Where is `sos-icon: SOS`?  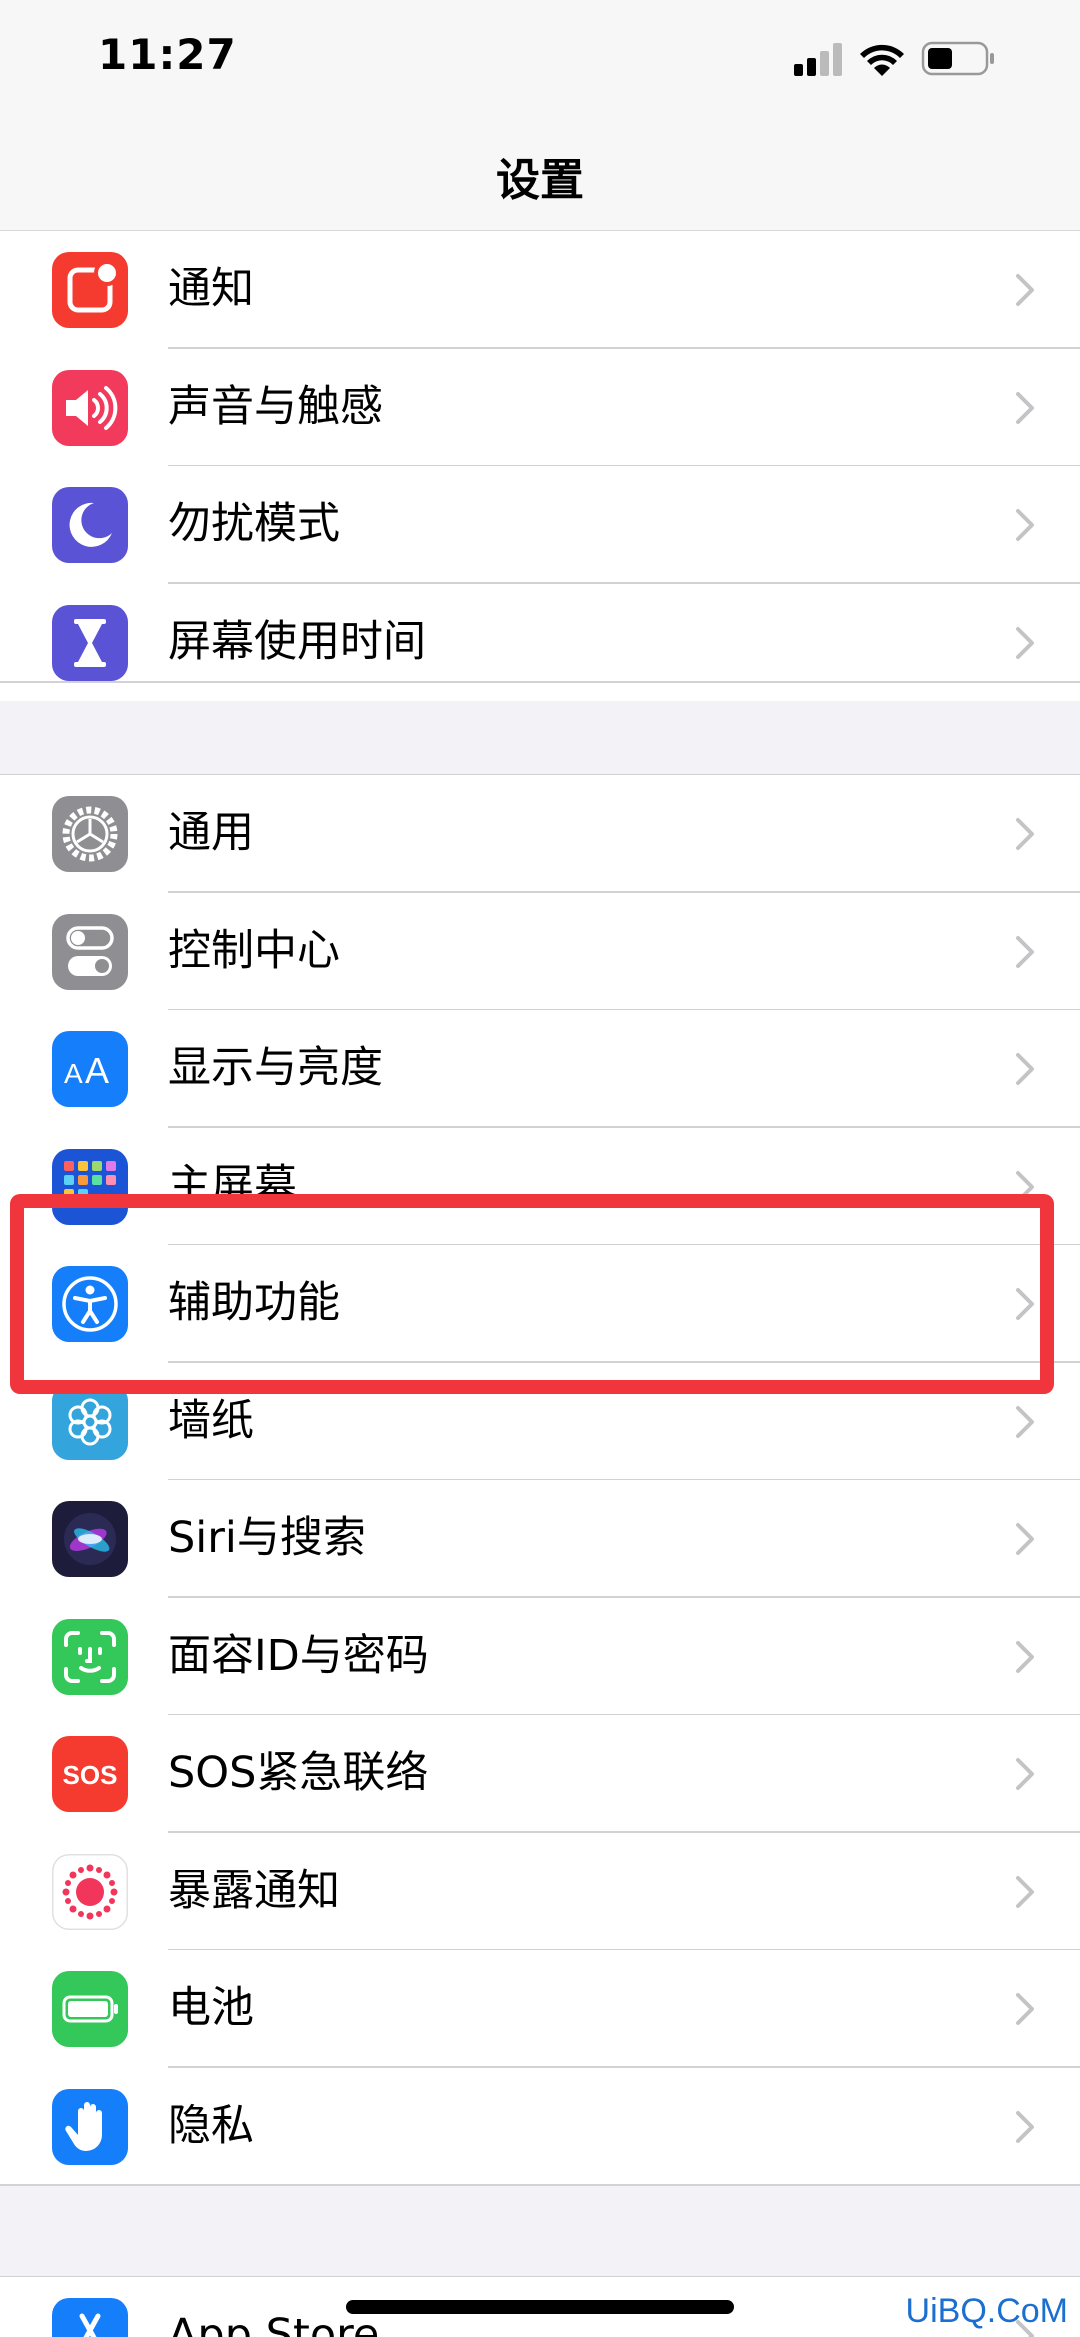
sos-icon: SOS is located at coordinates (90, 1774).